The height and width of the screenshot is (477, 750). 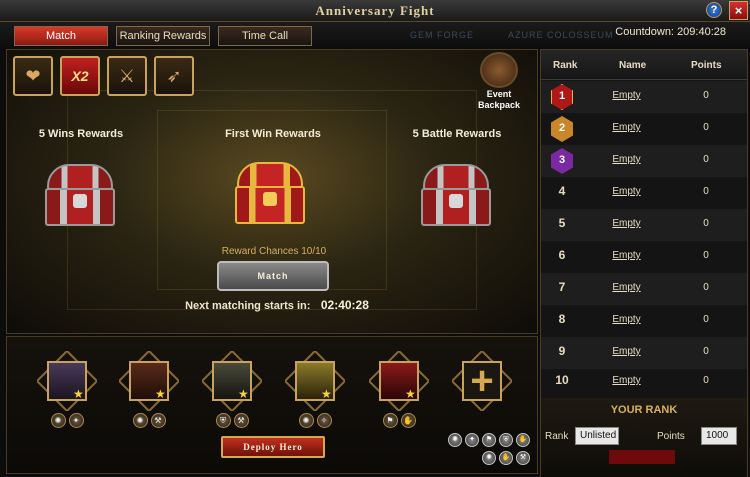 I want to click on rank-number: 10, so click(x=562, y=380).